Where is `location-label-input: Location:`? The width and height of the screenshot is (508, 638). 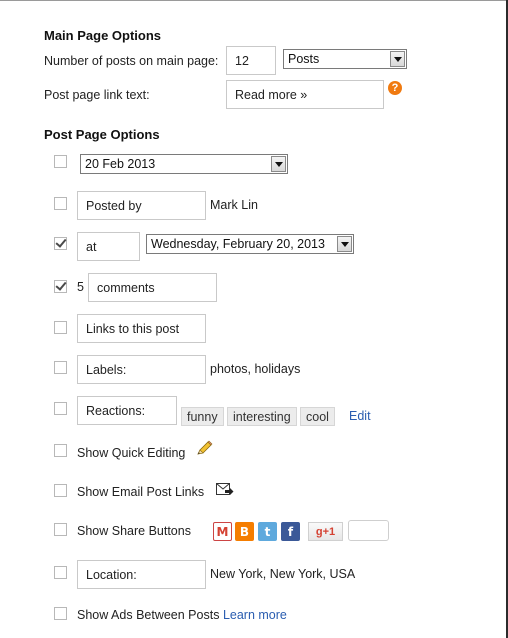
location-label-input: Location: is located at coordinates (141, 574).